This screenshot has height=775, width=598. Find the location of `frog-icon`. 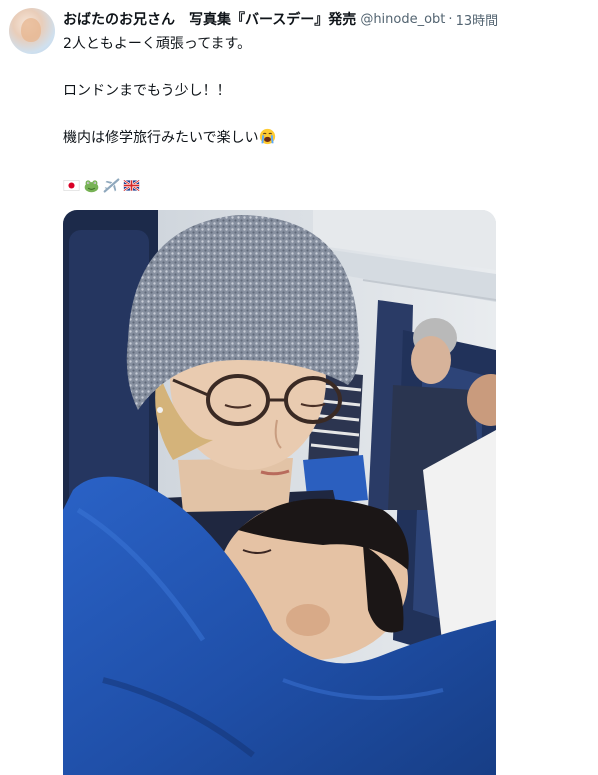

frog-icon is located at coordinates (91, 186).